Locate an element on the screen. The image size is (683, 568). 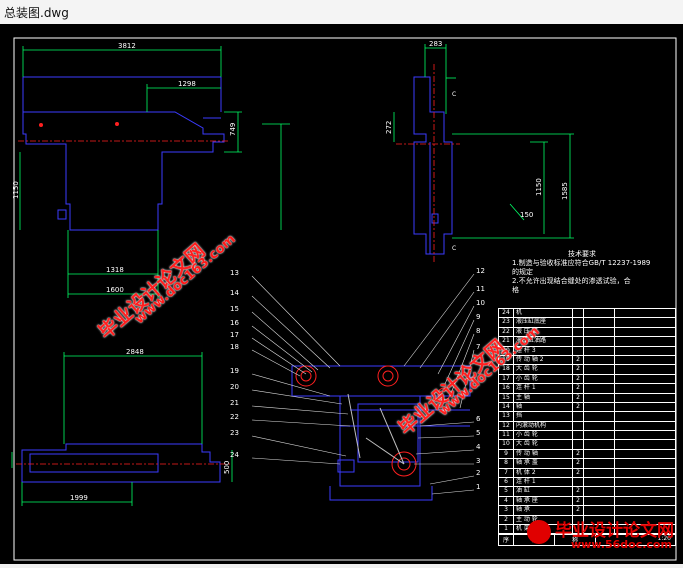
callout-label: 19 is located at coordinates (234, 371).